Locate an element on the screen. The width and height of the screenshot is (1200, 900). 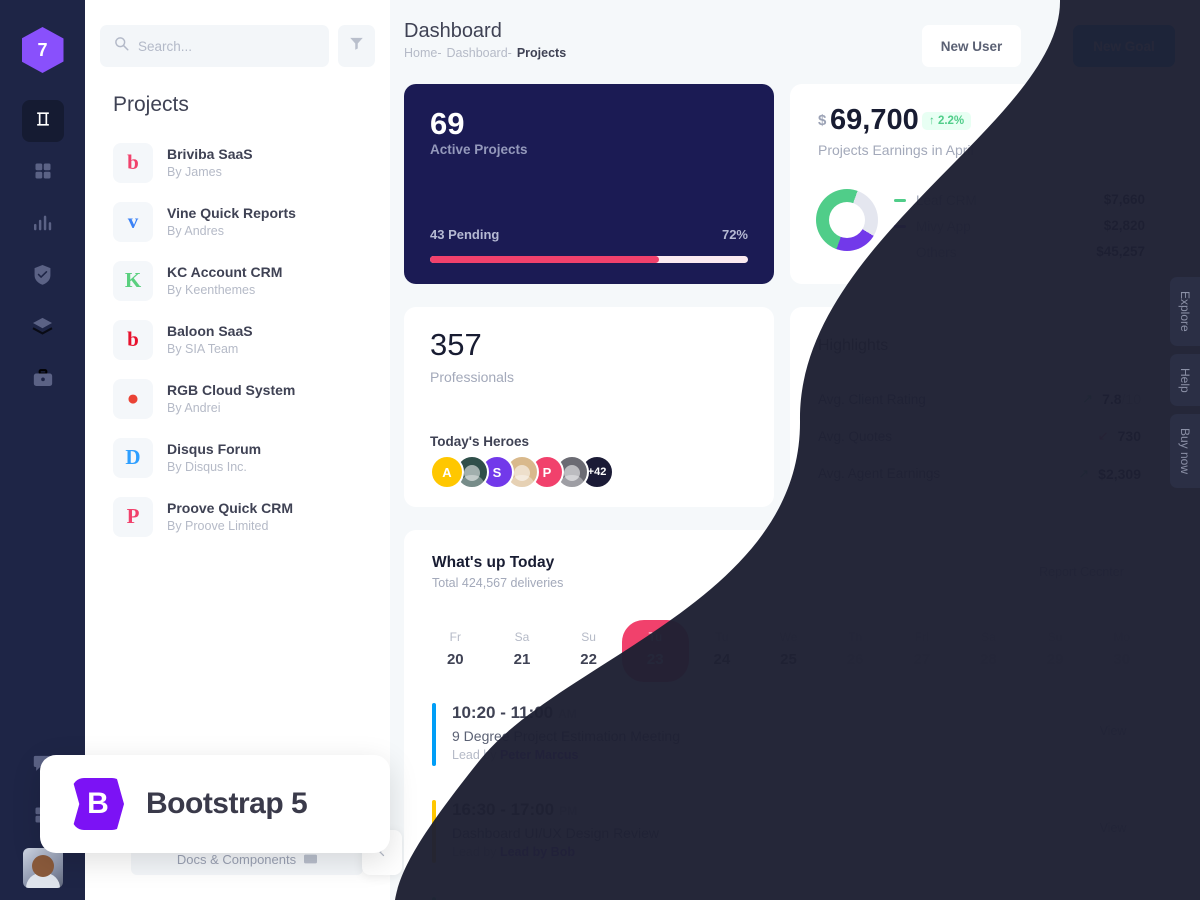
side-tab-help: Help is located at coordinates (1185, 380).